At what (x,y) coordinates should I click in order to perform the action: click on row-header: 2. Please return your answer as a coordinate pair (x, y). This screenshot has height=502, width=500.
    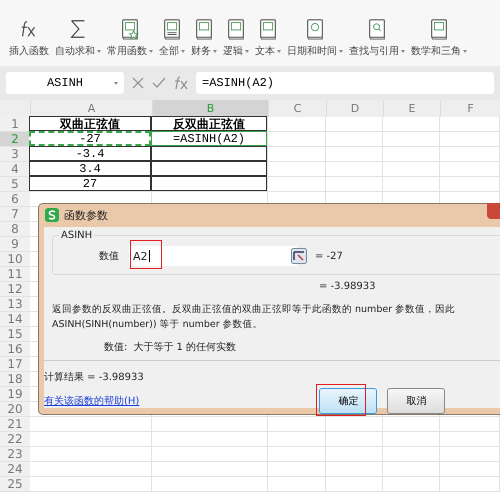
    Looking at the image, I should click on (15, 139).